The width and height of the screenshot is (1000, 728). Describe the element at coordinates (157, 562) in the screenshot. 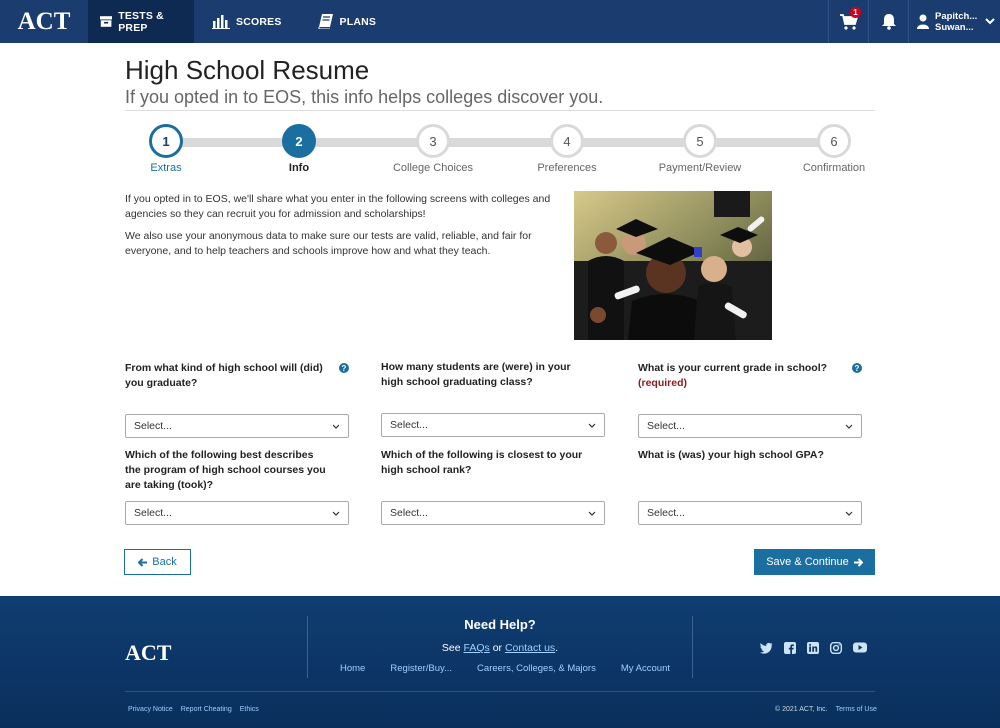

I see `back-button: Back` at that location.